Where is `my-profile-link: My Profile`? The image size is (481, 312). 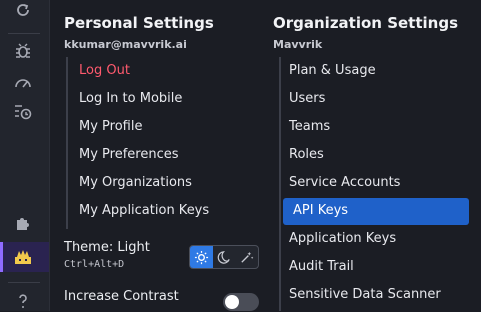
my-profile-link: My Profile is located at coordinates (105, 127).